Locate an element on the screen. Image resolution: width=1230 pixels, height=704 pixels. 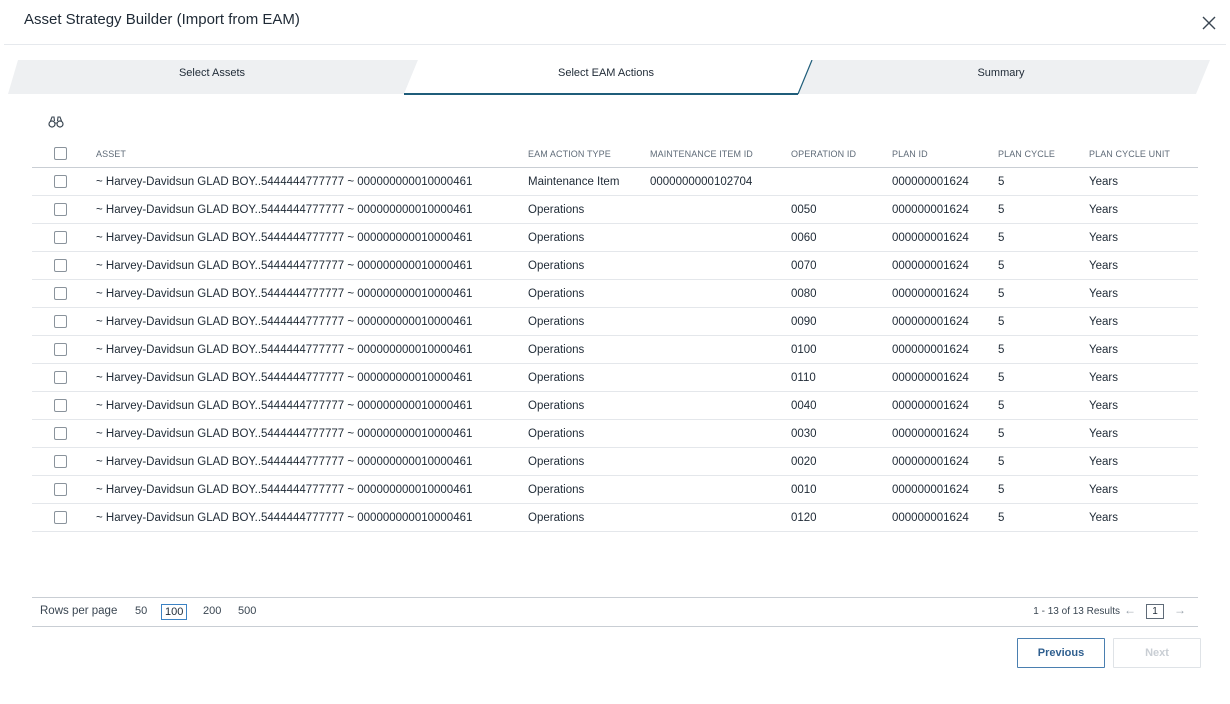
rows-per-page-label: Rows per page is located at coordinates (79, 611).